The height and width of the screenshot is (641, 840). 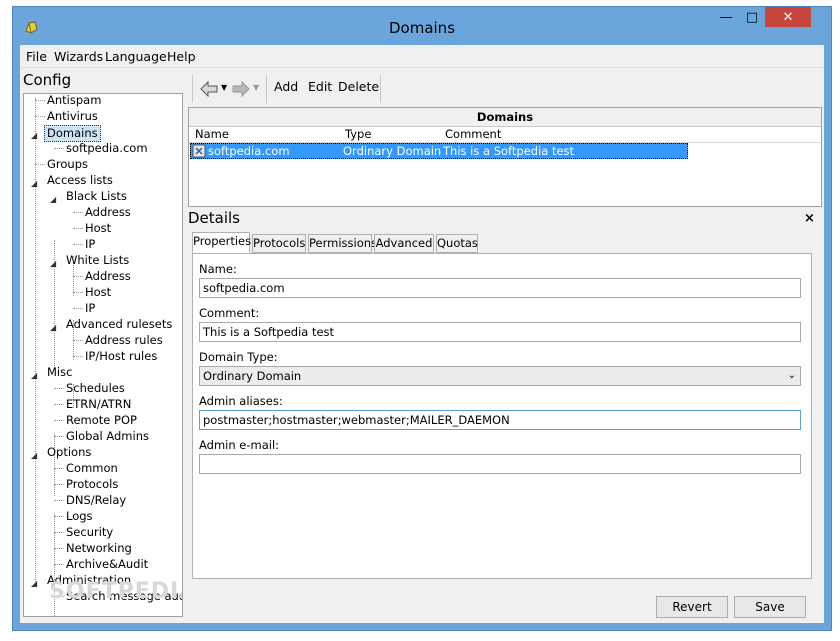 What do you see at coordinates (107, 436) in the screenshot?
I see `tree-item-global-admins: Global Admins` at bounding box center [107, 436].